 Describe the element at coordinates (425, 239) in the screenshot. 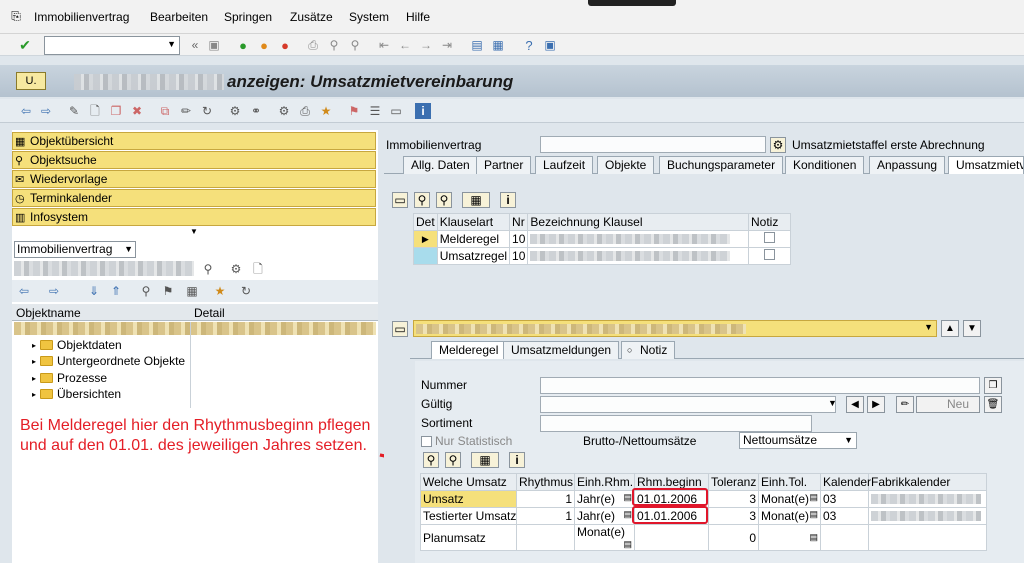

I see `row-selector-icon: ▶` at that location.